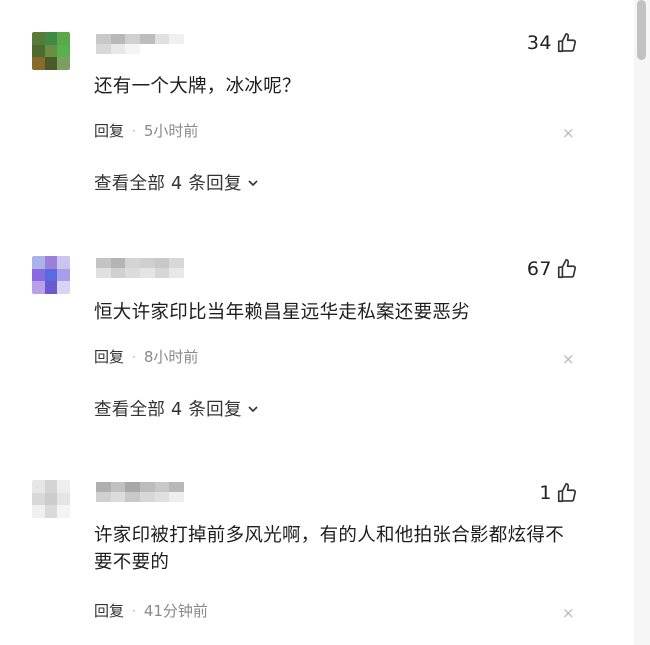 This screenshot has height=645, width=650. I want to click on like-count: 67, so click(539, 269).